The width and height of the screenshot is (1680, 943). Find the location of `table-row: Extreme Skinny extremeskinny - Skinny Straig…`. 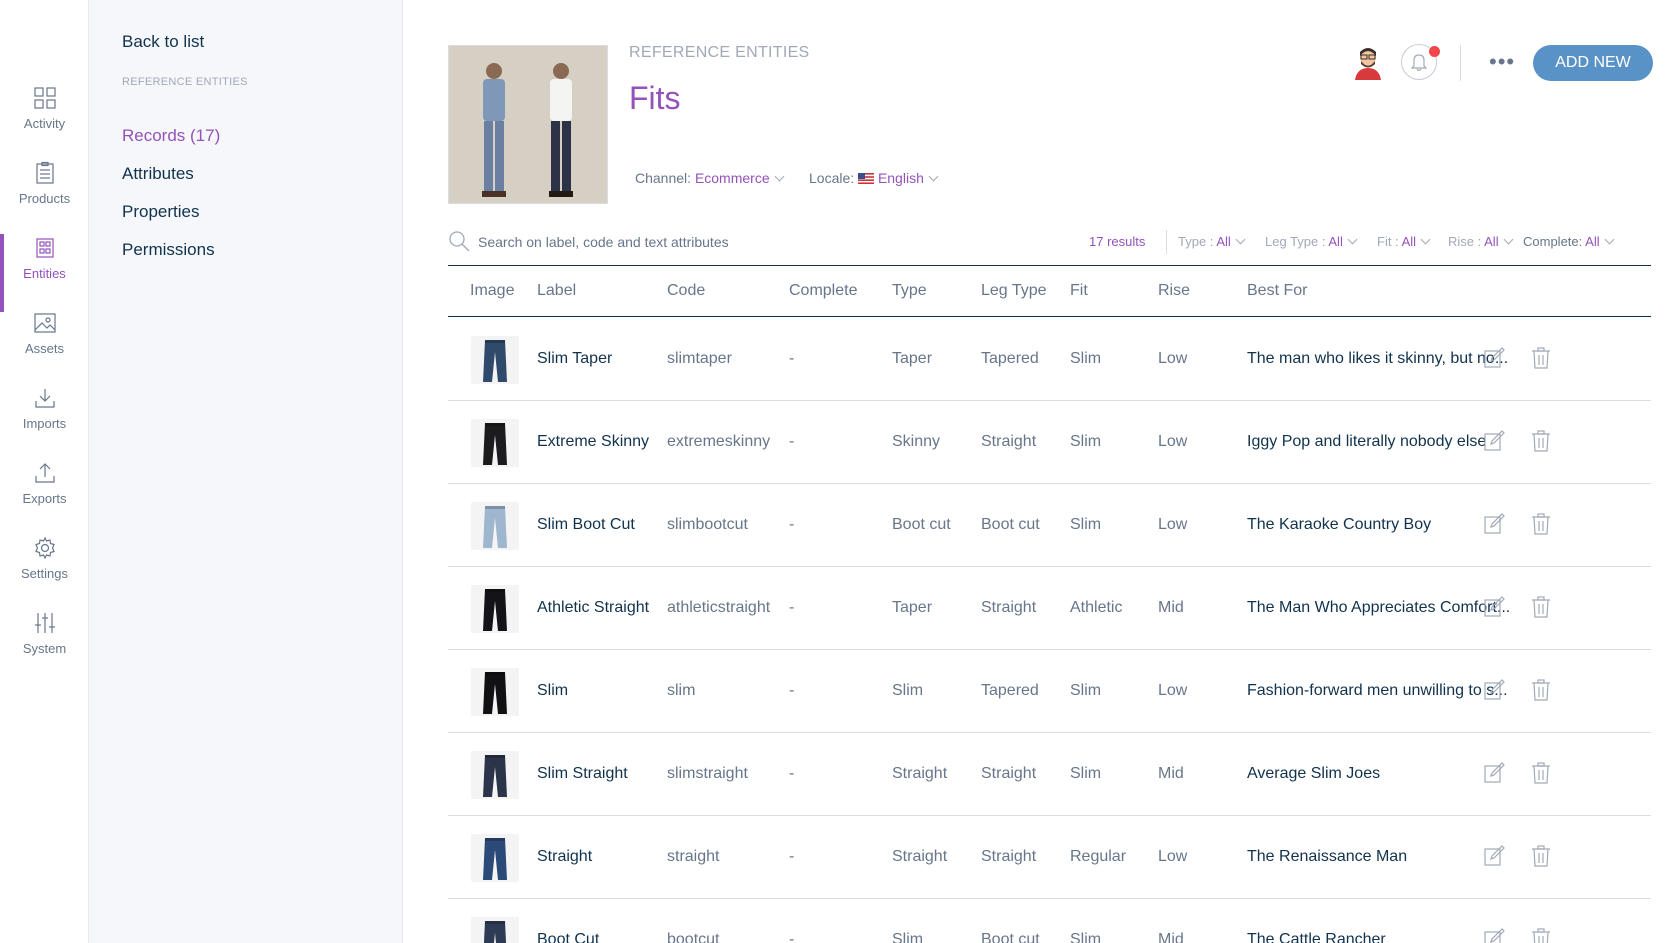

table-row: Extreme Skinny extremeskinny - Skinny Straig… is located at coordinates (1049, 442).